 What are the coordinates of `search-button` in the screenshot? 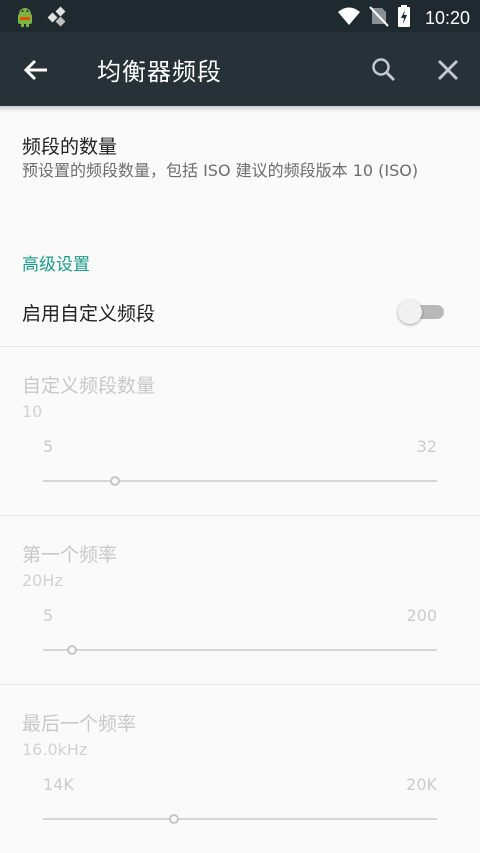 It's located at (384, 70).